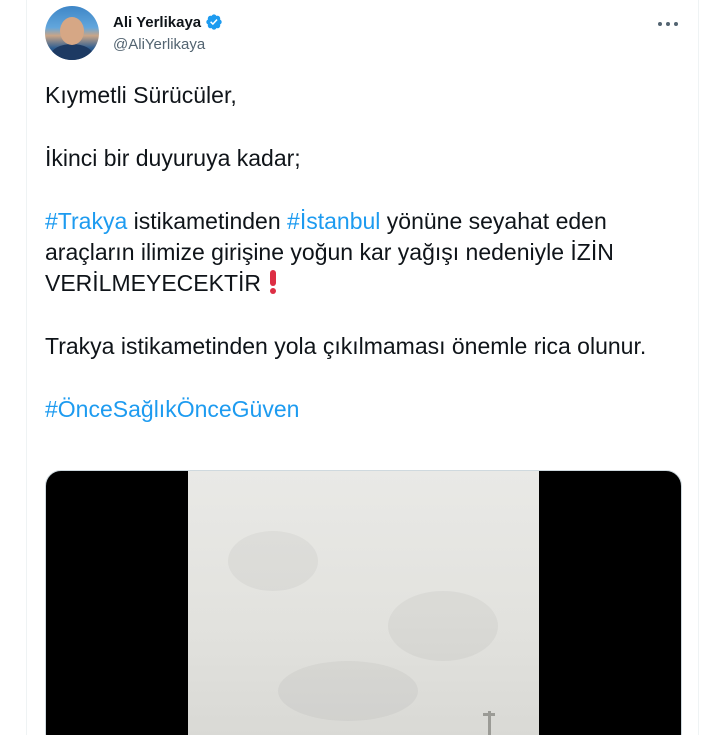 The image size is (709, 735). I want to click on red-exclamation-icon, so click(273, 282).